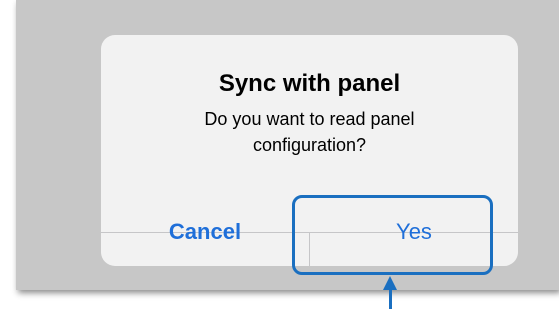 Image resolution: width=559 pixels, height=309 pixels. What do you see at coordinates (390, 299) in the screenshot?
I see `arrow-line` at bounding box center [390, 299].